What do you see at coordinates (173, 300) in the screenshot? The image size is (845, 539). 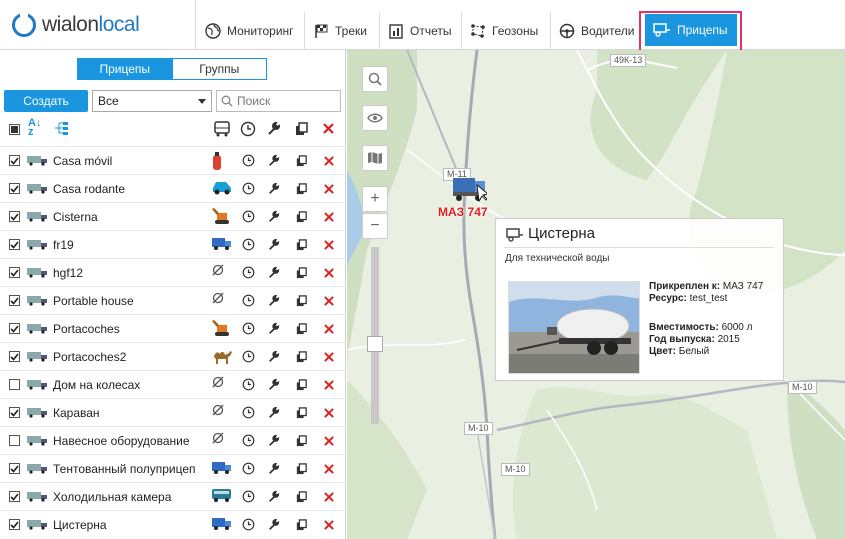 I see `list-item: Portable house` at bounding box center [173, 300].